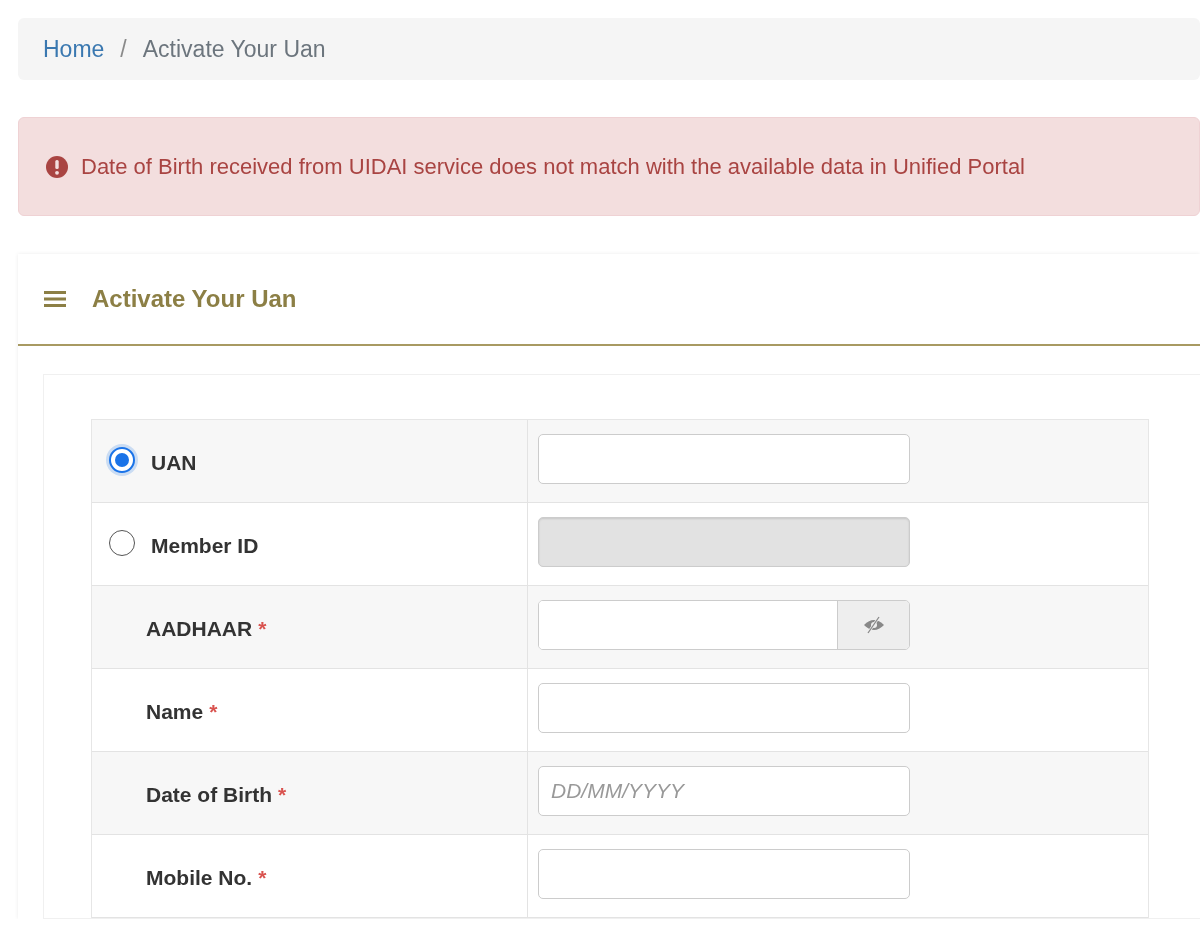 This screenshot has width=1200, height=926. I want to click on hide-toggle-button, so click(873, 625).